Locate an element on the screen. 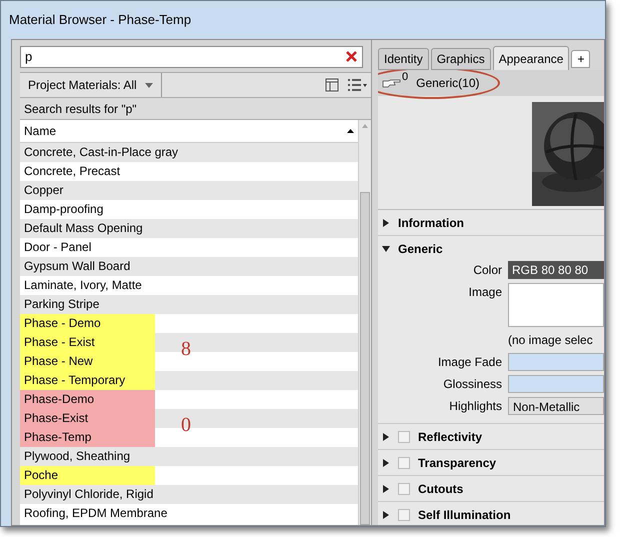  property-label: Glossiness is located at coordinates (472, 384).